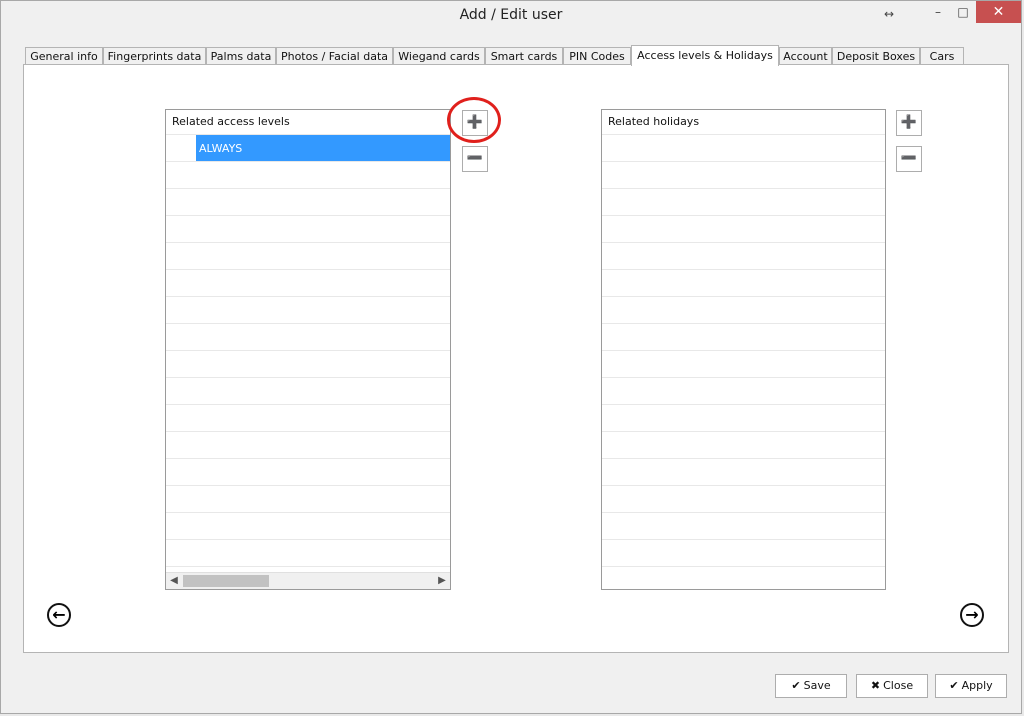 This screenshot has width=1024, height=716. Describe the element at coordinates (241, 55) in the screenshot. I see `tab-palms-data: Palms data` at that location.